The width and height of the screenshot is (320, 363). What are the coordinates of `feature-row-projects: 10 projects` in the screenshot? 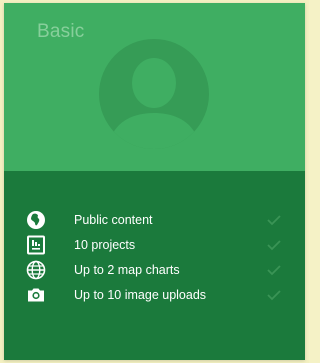 It's located at (154, 246).